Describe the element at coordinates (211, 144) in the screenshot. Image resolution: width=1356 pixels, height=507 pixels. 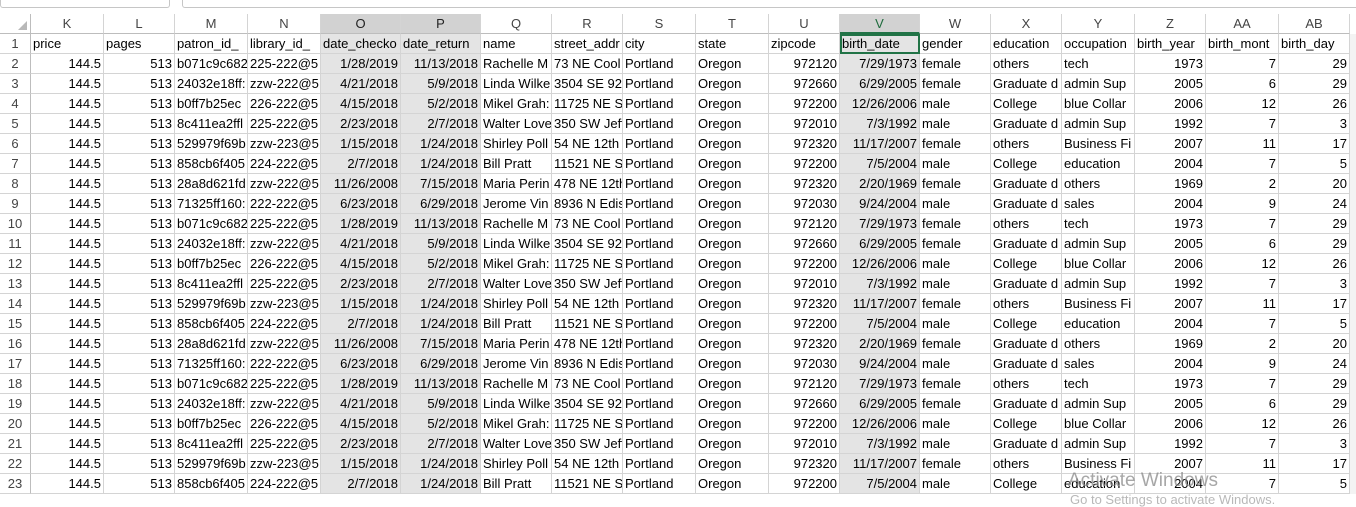
I see `cell-m: 529979f69b` at that location.